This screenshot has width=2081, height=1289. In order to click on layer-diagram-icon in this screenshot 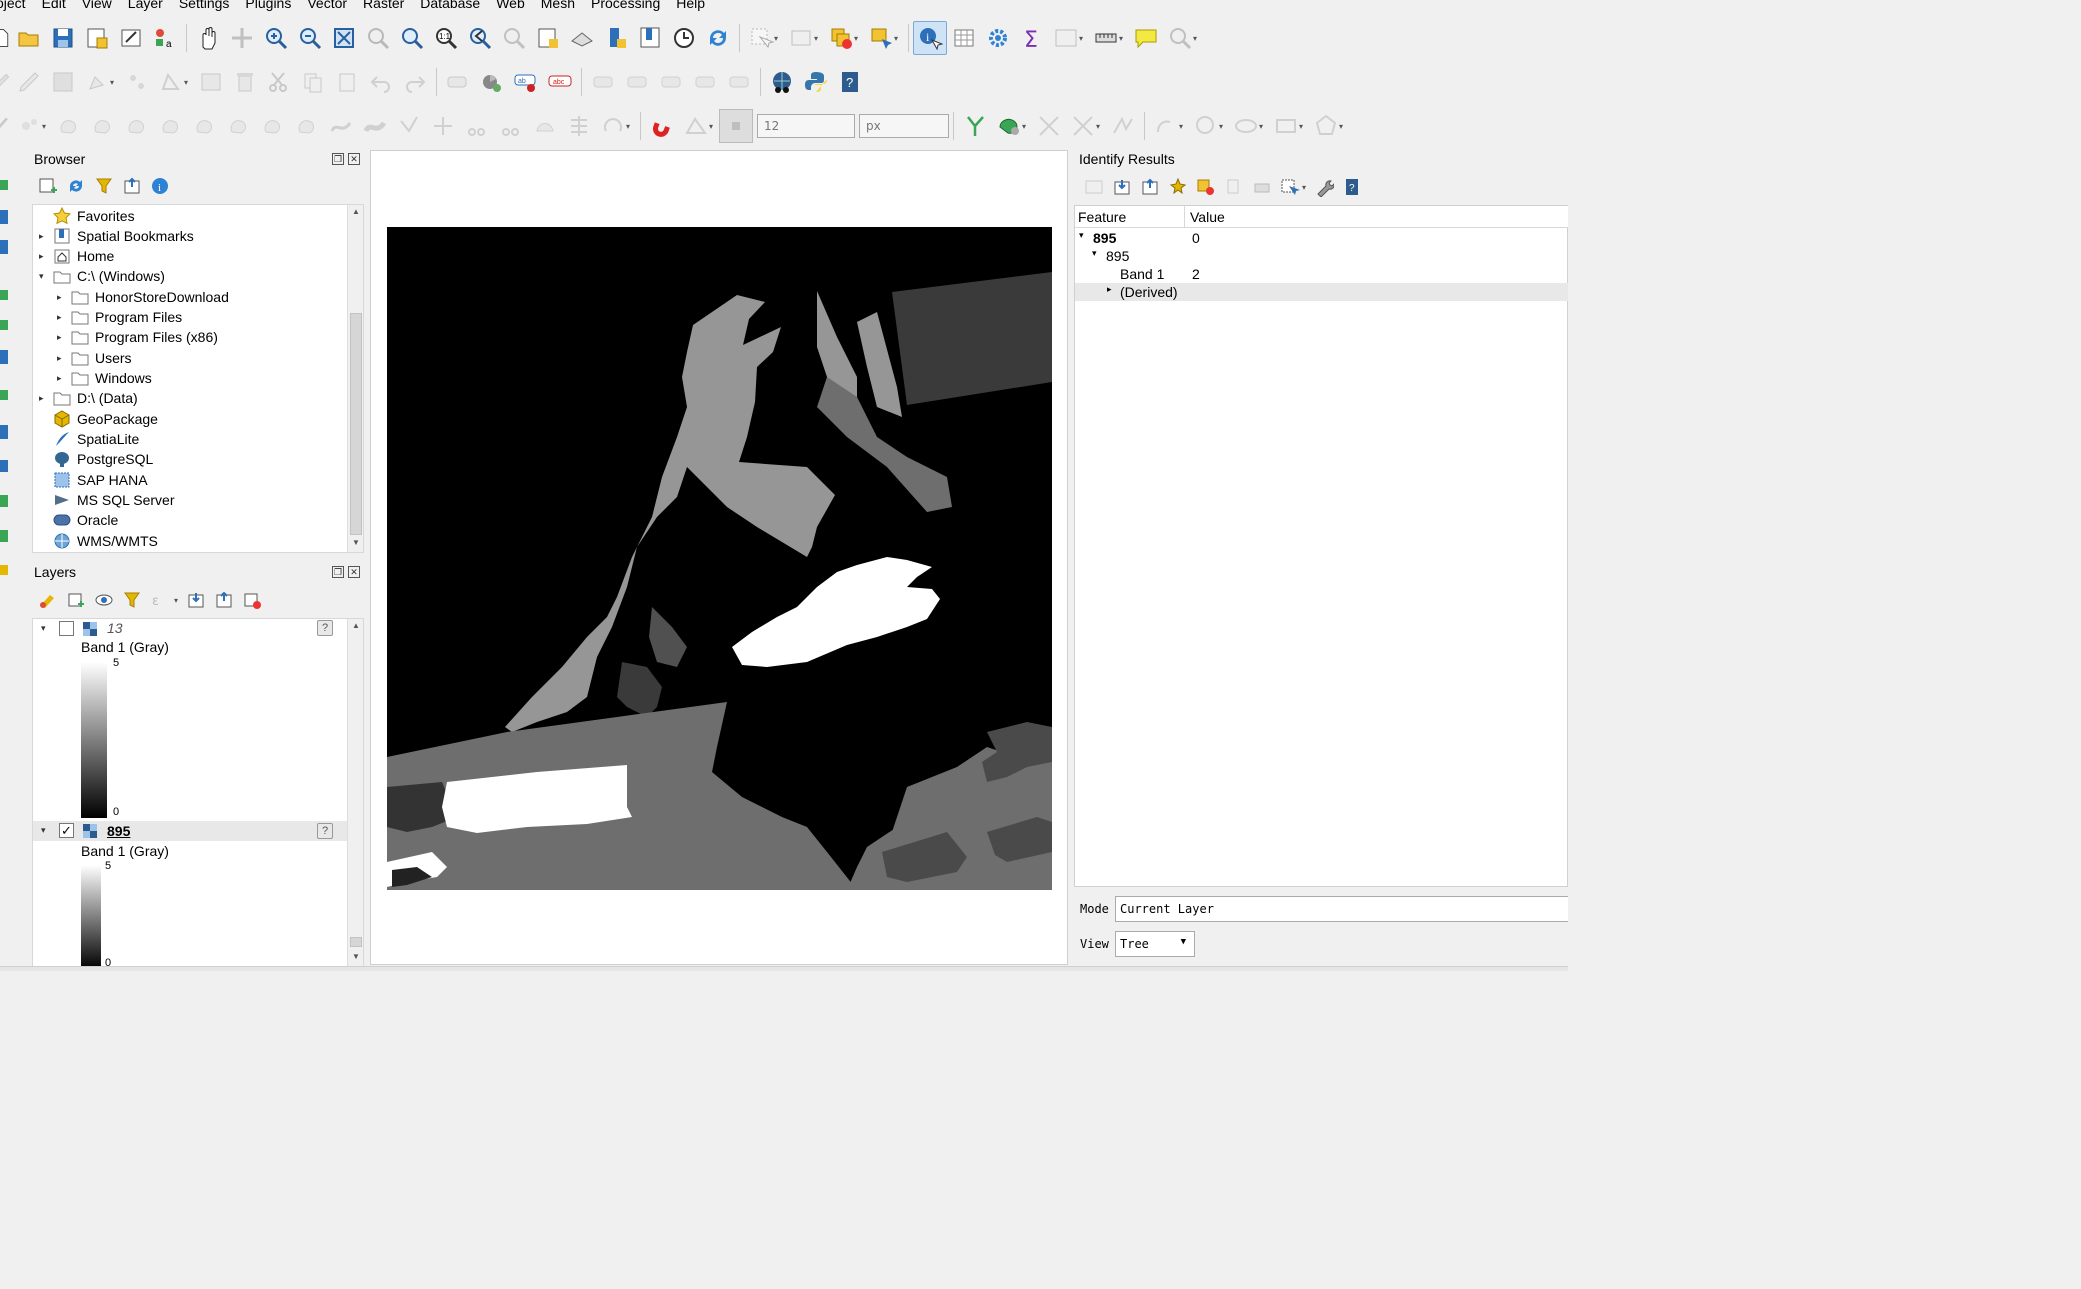, I will do `click(492, 82)`.